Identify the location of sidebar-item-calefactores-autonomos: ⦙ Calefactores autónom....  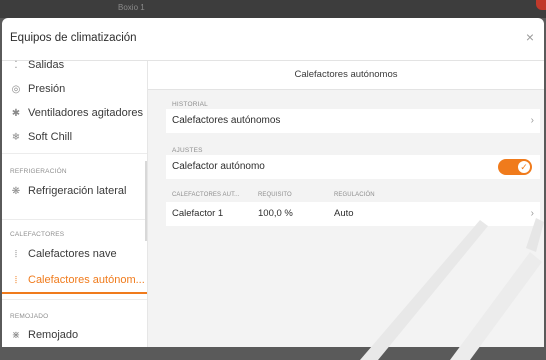
(77, 280).